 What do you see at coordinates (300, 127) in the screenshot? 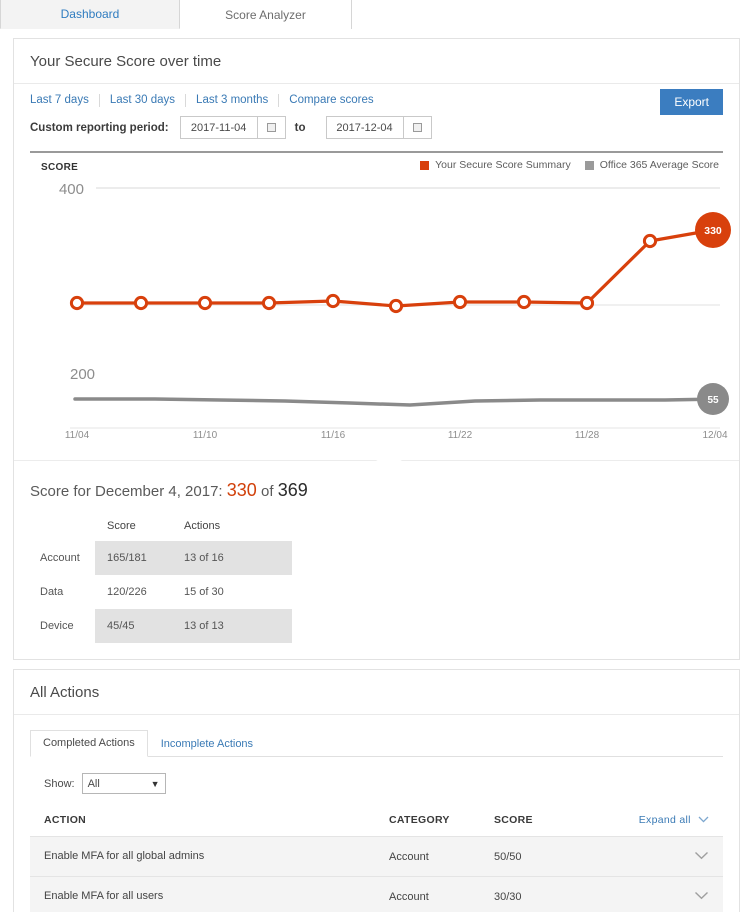
I see `date-range-to-label: to` at bounding box center [300, 127].